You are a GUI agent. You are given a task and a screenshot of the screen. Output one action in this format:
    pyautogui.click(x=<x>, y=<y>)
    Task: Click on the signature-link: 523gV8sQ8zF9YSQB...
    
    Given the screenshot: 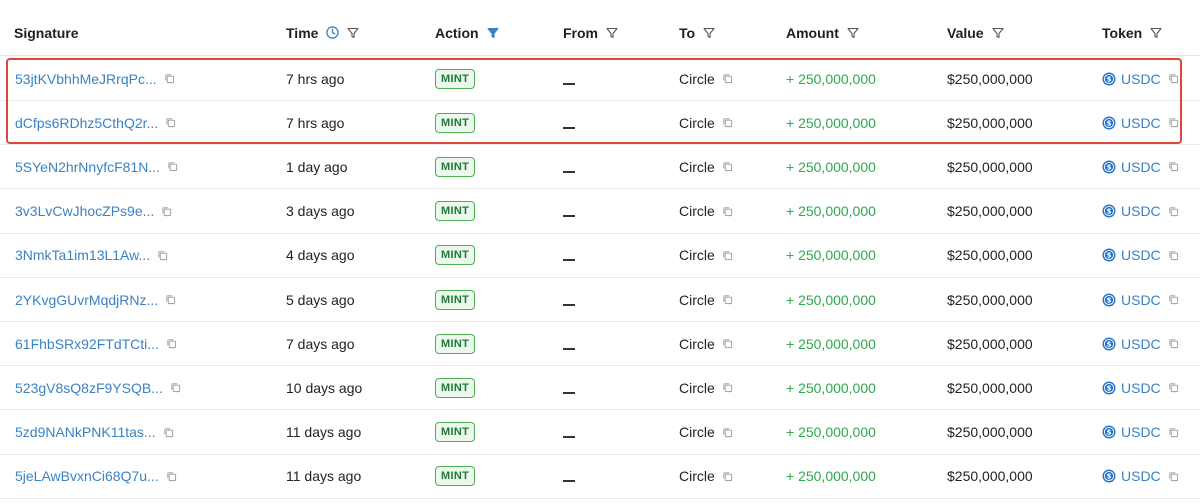 What is the action you would take?
    pyautogui.click(x=89, y=388)
    